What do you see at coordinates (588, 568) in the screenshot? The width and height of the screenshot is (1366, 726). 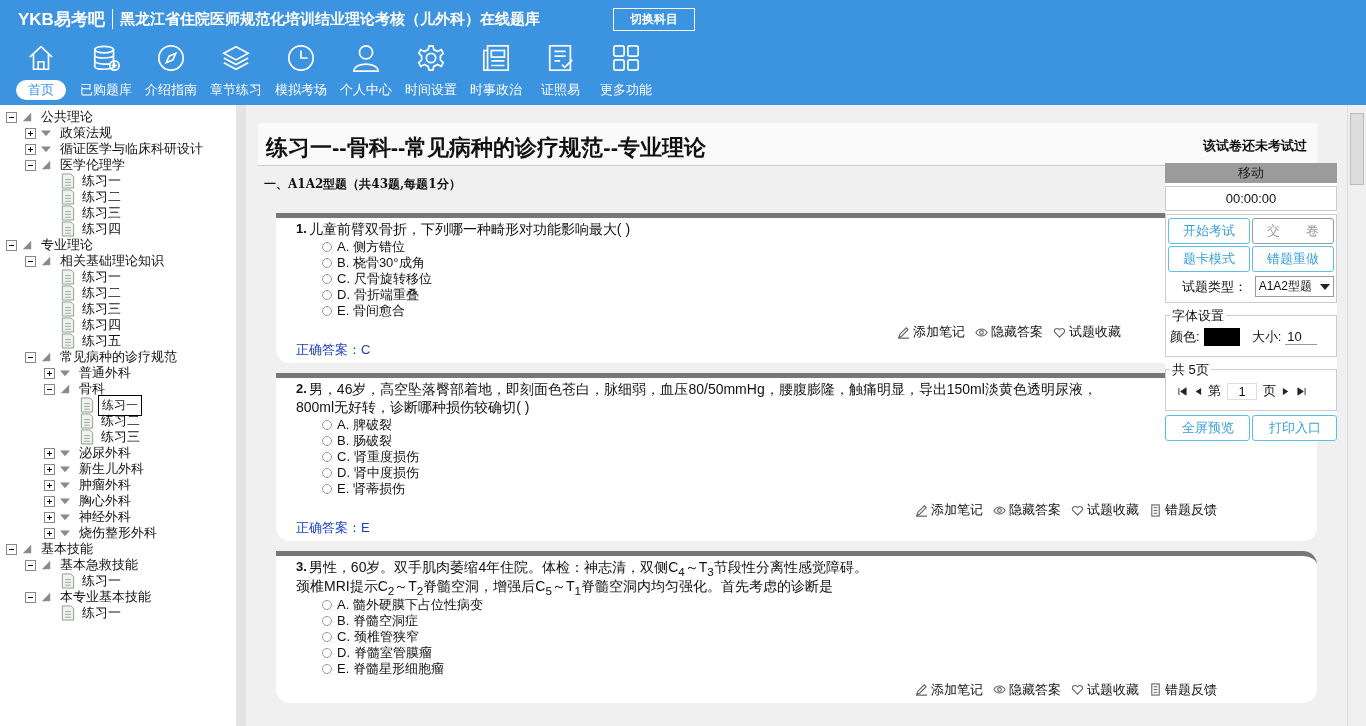 I see `question-text: 男性，60岁。双手肌肉萎缩4年住院。体检：神志清，双侧C$_{4}$～T$_{3}$节段性分离性感觉障碍。` at bounding box center [588, 568].